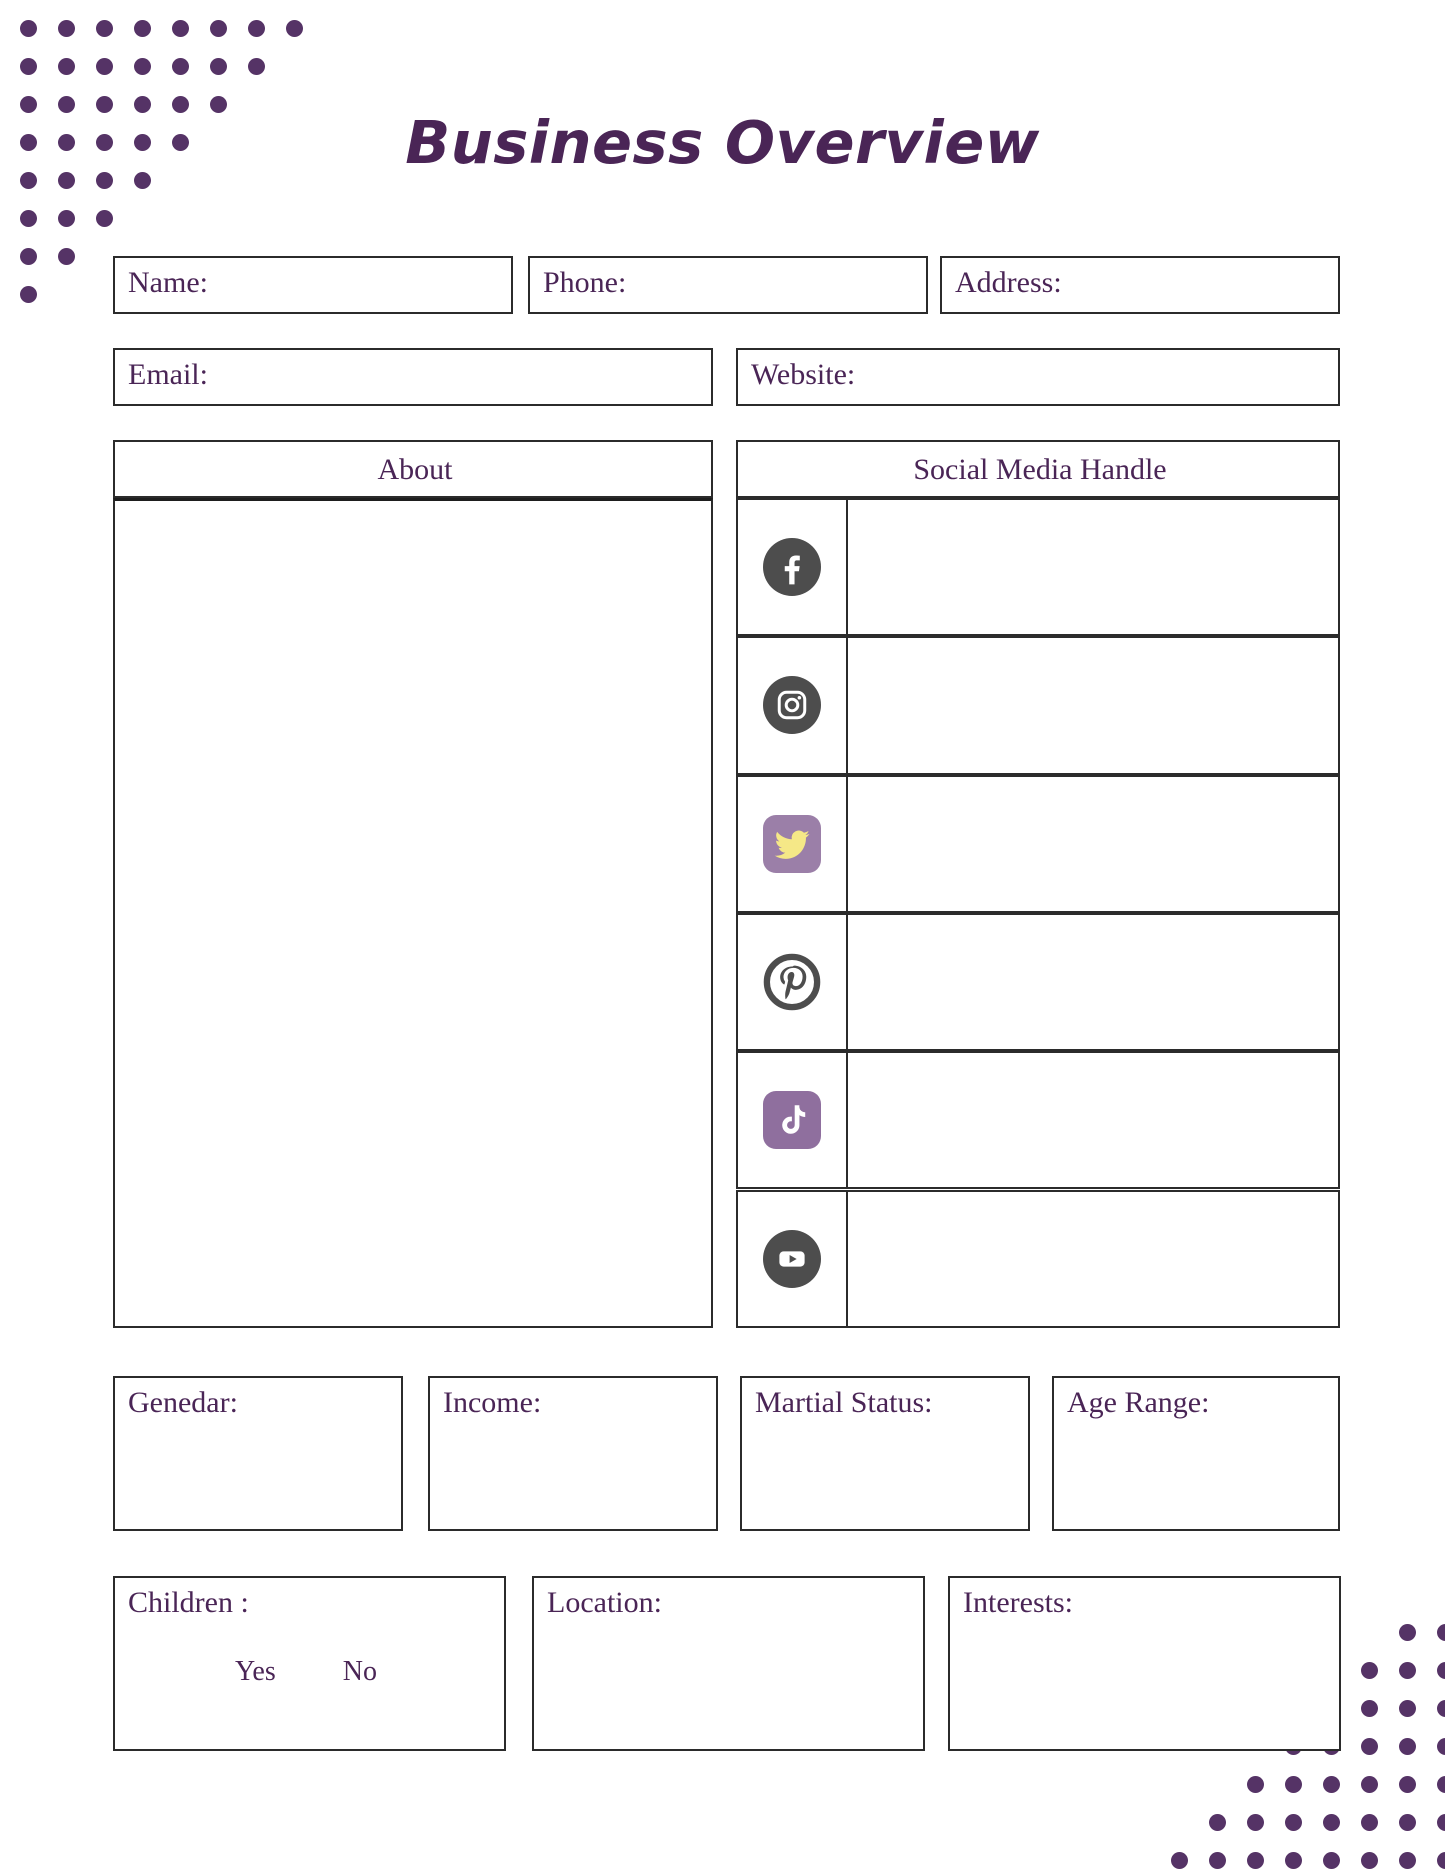  What do you see at coordinates (1094, 1258) in the screenshot?
I see `youtube-handle-input` at bounding box center [1094, 1258].